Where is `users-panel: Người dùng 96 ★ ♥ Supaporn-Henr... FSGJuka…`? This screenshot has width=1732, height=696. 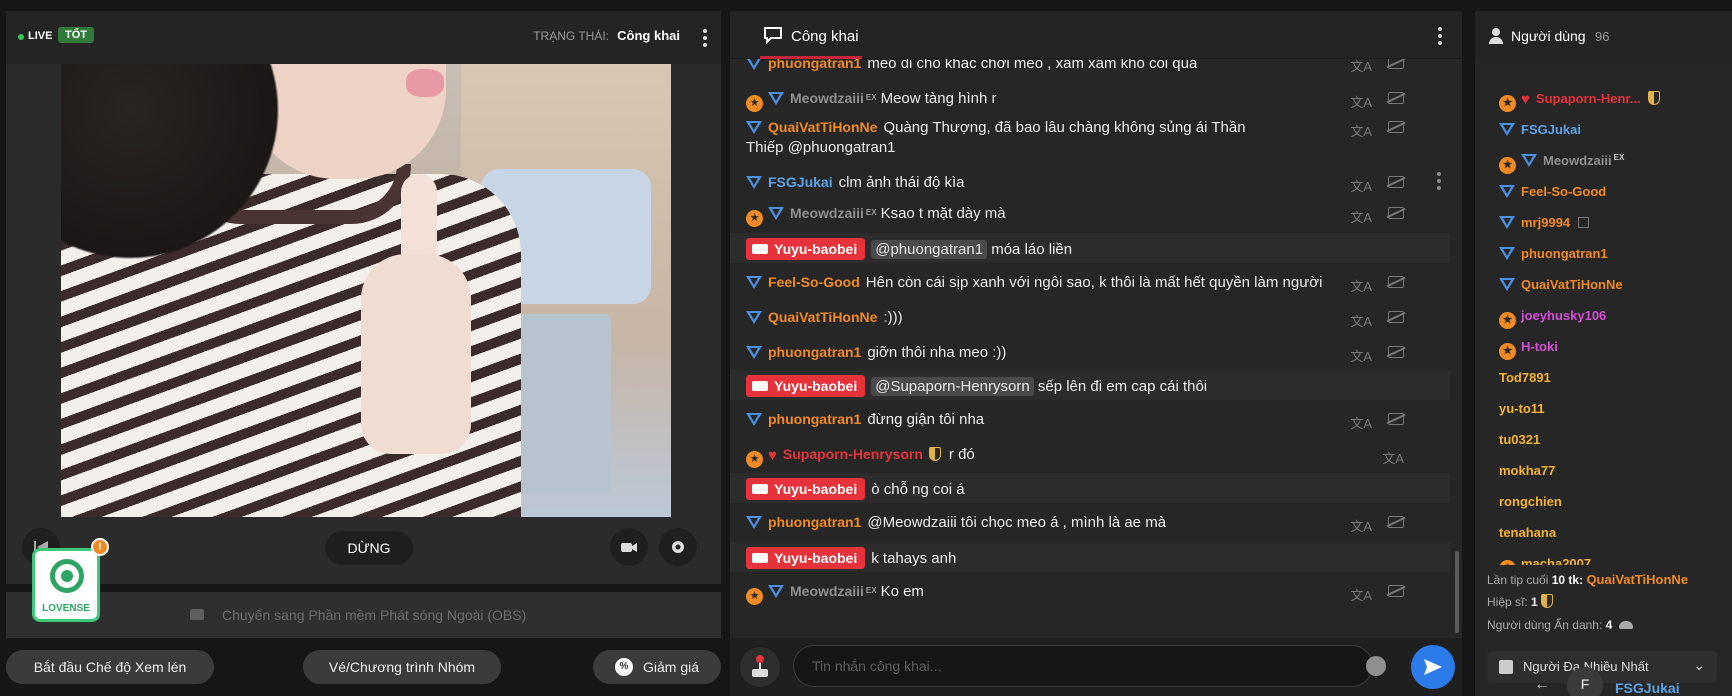
users-panel: Người dùng 96 ★ ♥ Supaporn-Henr... FSGJuka… is located at coordinates (1603, 353).